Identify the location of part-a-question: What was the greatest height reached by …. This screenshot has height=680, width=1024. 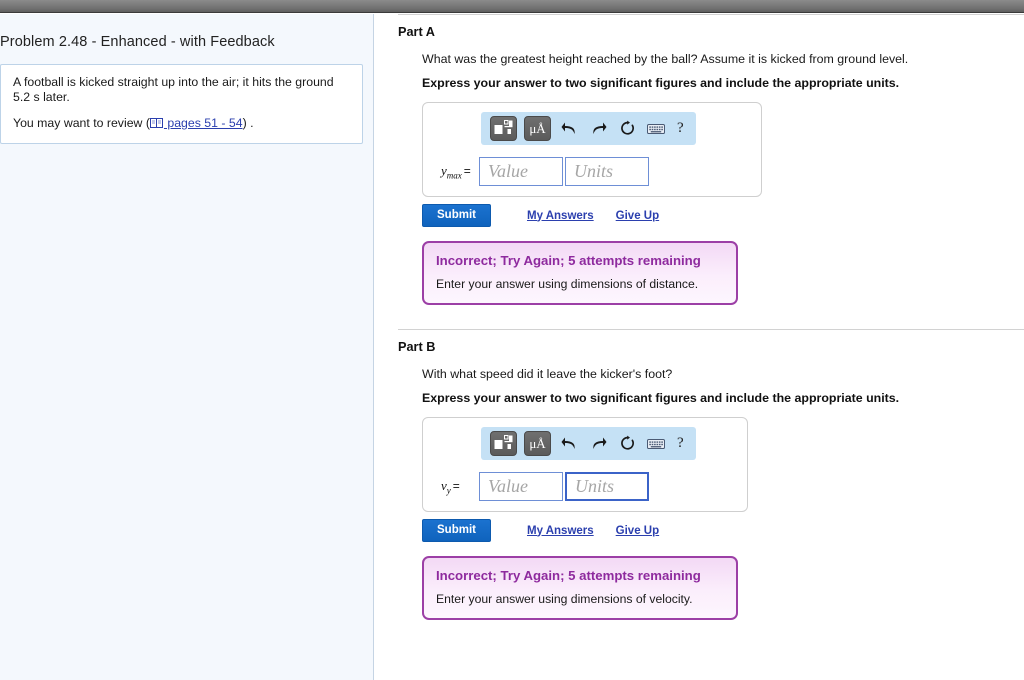
(665, 59).